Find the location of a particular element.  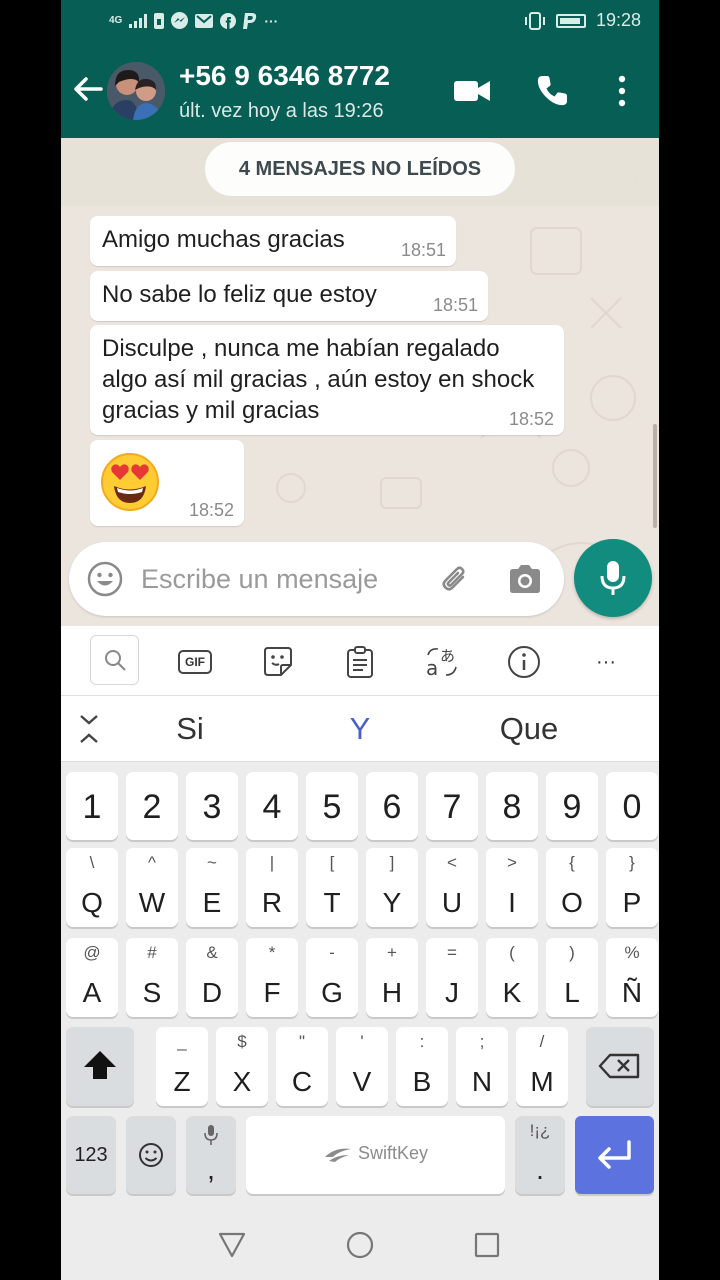

key-x: $ X is located at coordinates (242, 1066).